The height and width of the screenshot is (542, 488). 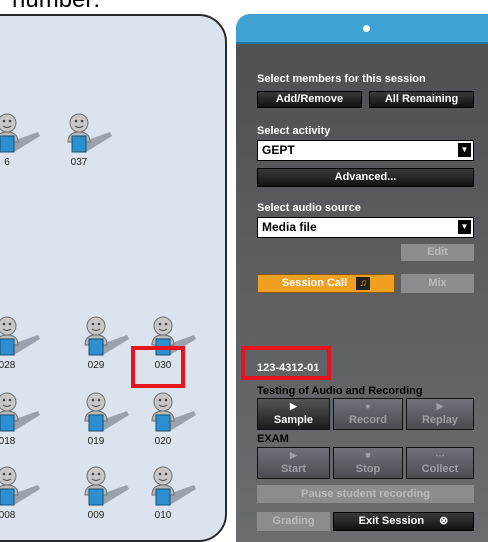 What do you see at coordinates (8, 441) in the screenshot?
I see `student-number: 018` at bounding box center [8, 441].